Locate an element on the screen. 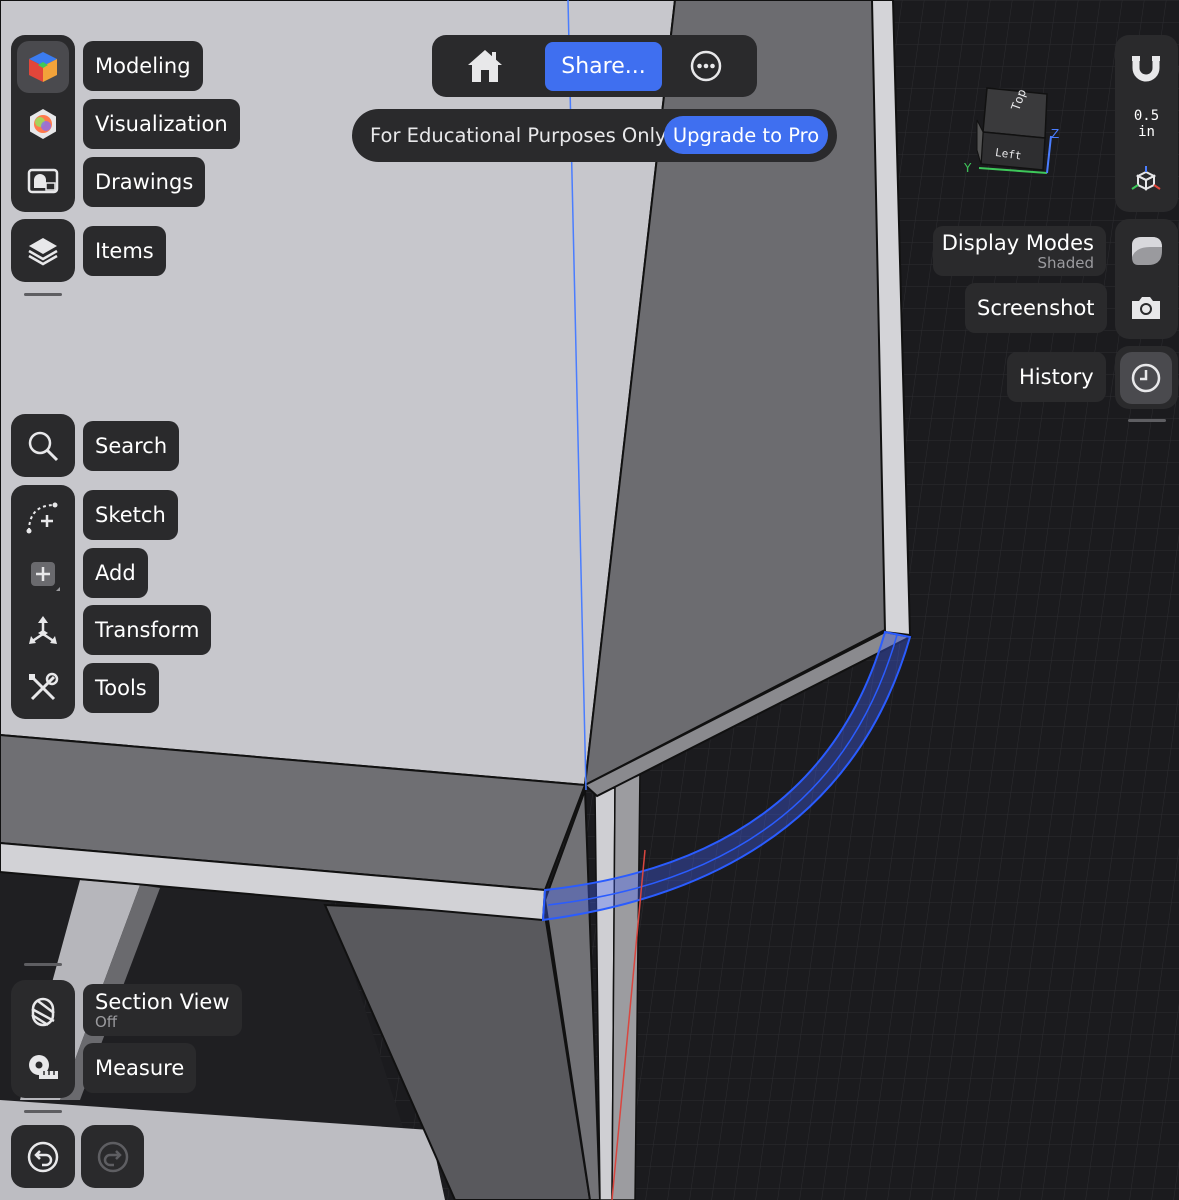 The image size is (1179, 1200). search-group is located at coordinates (43, 445).